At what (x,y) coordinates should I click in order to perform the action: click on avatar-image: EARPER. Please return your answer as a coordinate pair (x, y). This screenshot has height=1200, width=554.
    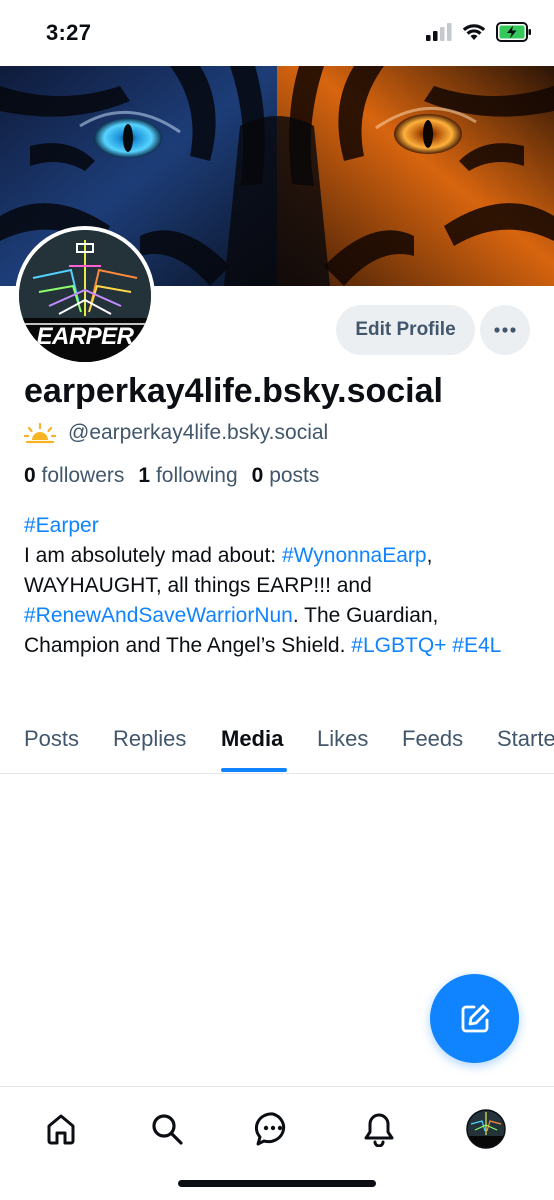
    Looking at the image, I should click on (85, 296).